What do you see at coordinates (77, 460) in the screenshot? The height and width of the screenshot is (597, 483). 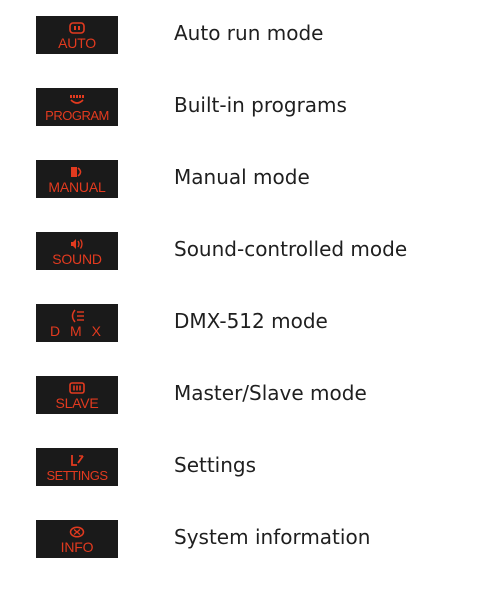 I see `settings-icon` at bounding box center [77, 460].